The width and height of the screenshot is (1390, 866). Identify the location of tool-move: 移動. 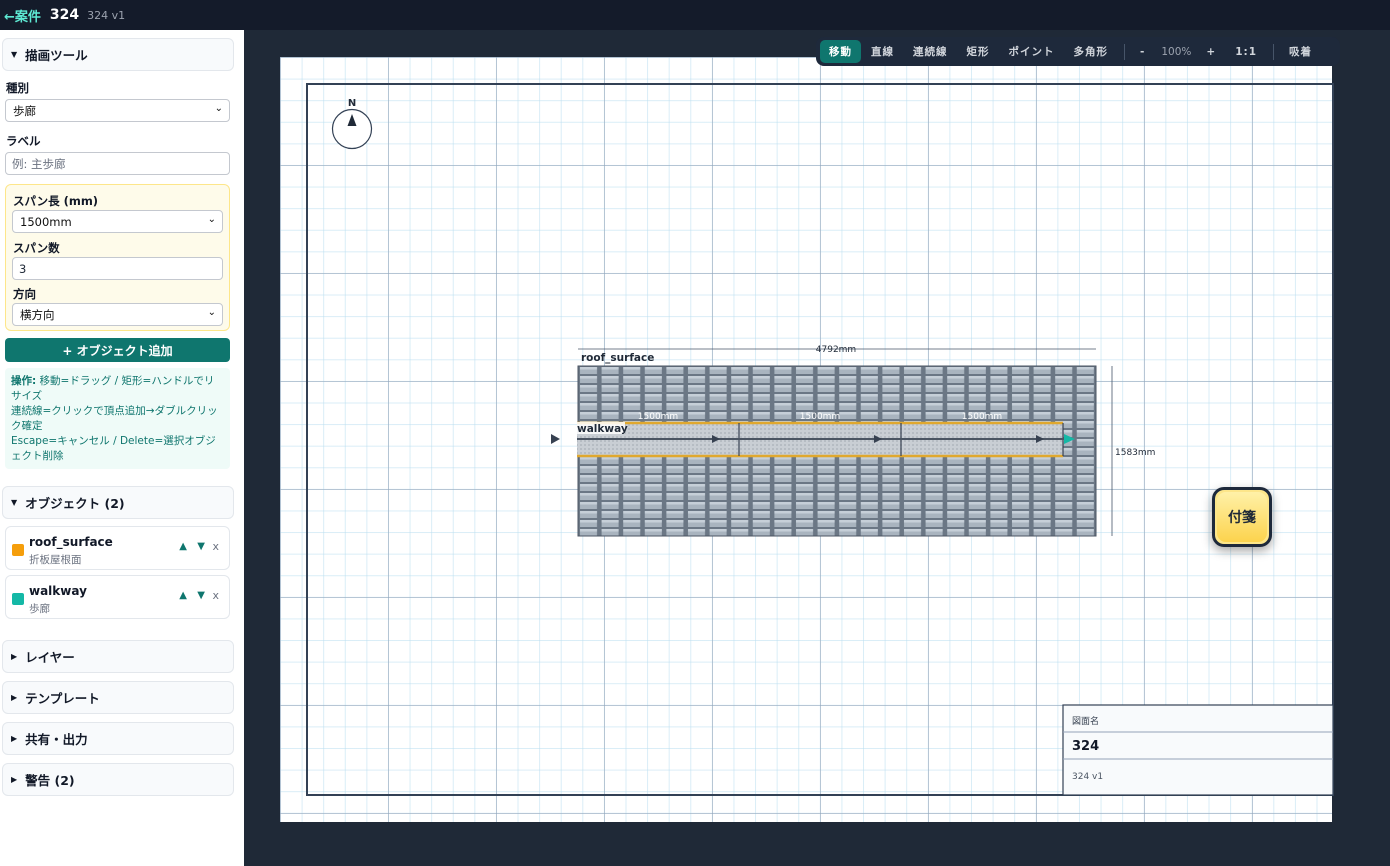
(840, 51).